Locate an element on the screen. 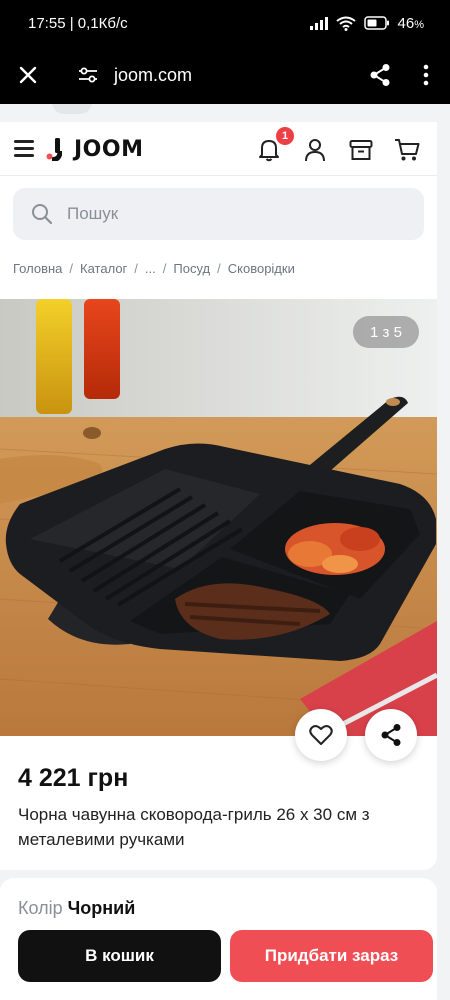 Image resolution: width=450 pixels, height=1000 pixels. notifications-button: 1 is located at coordinates (273, 147).